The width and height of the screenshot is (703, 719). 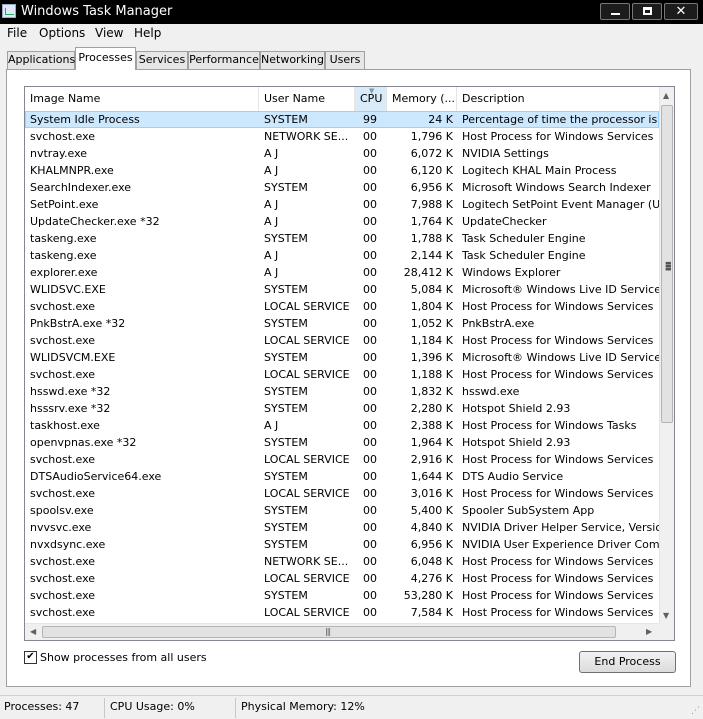 I want to click on menu-view: View, so click(x=109, y=33).